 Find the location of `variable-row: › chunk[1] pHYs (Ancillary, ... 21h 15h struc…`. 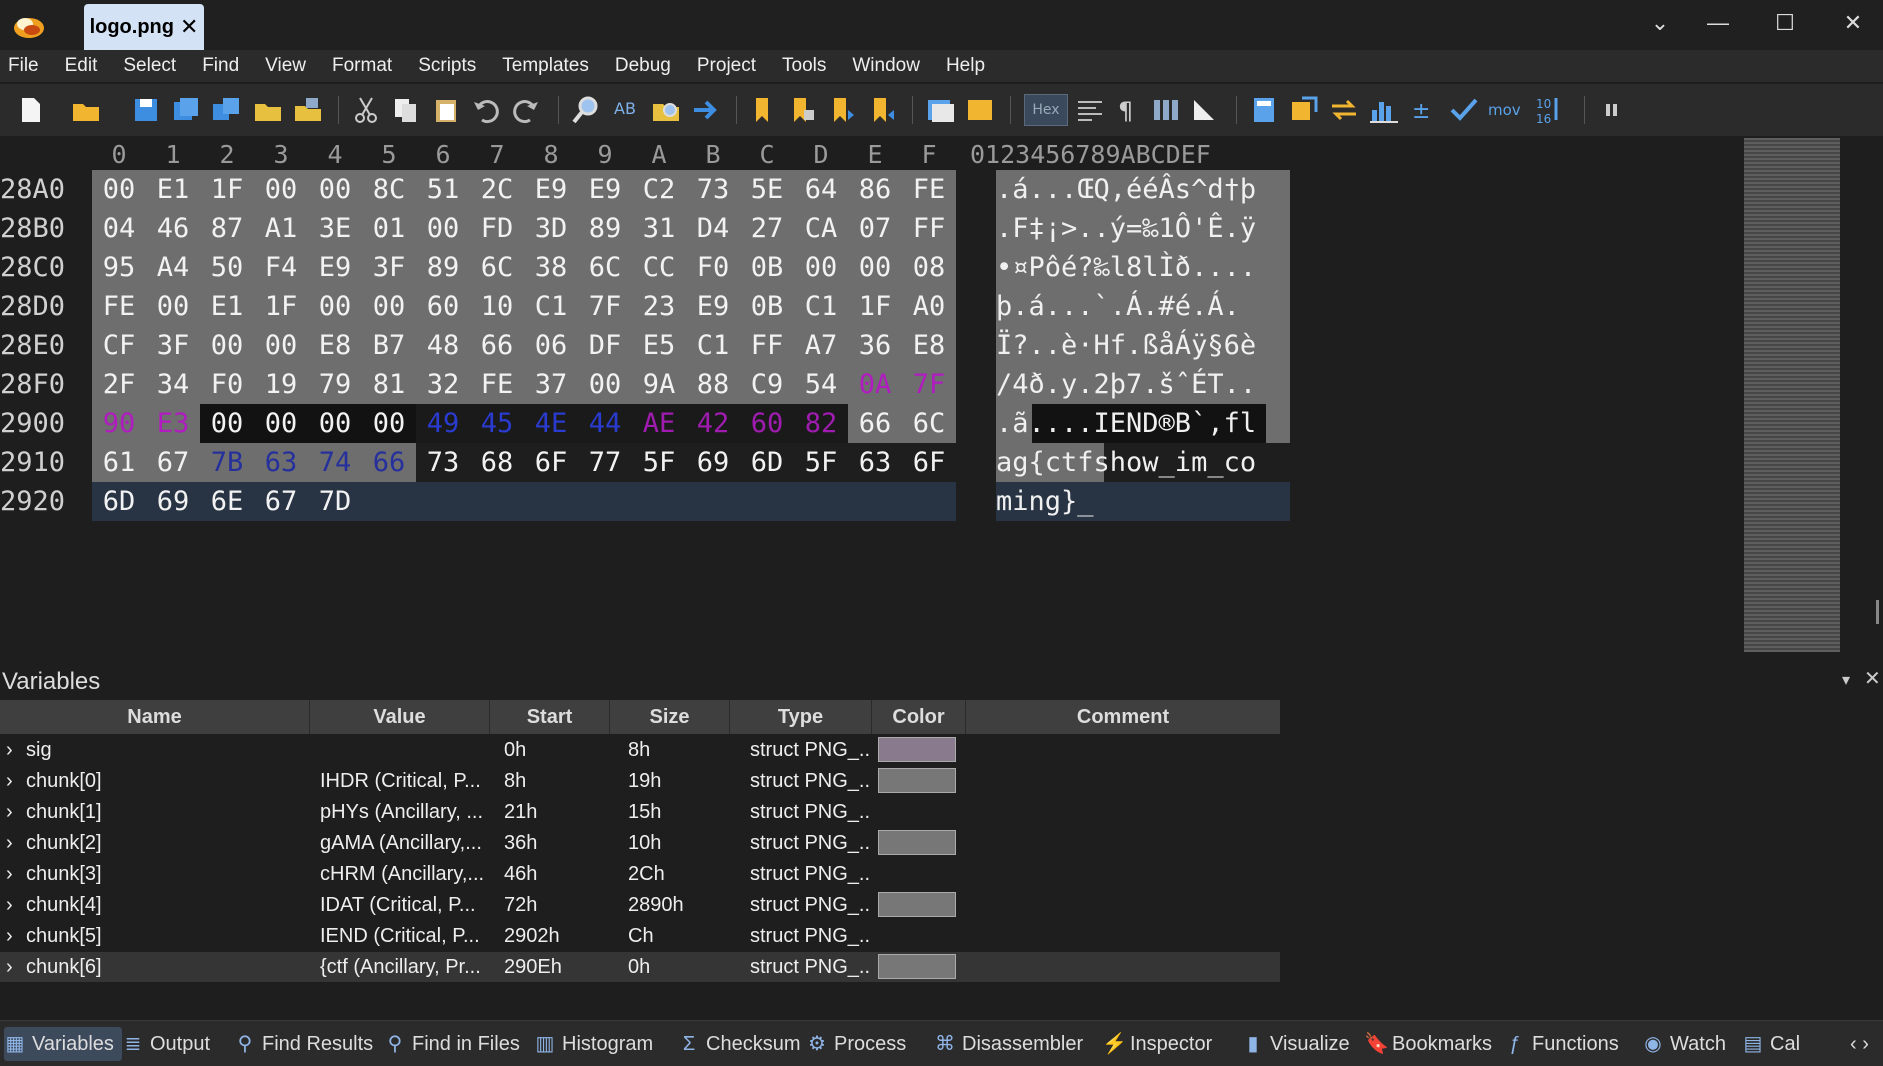

variable-row: › chunk[1] pHYs (Ancillary, ... 21h 15h struc… is located at coordinates (640, 812).